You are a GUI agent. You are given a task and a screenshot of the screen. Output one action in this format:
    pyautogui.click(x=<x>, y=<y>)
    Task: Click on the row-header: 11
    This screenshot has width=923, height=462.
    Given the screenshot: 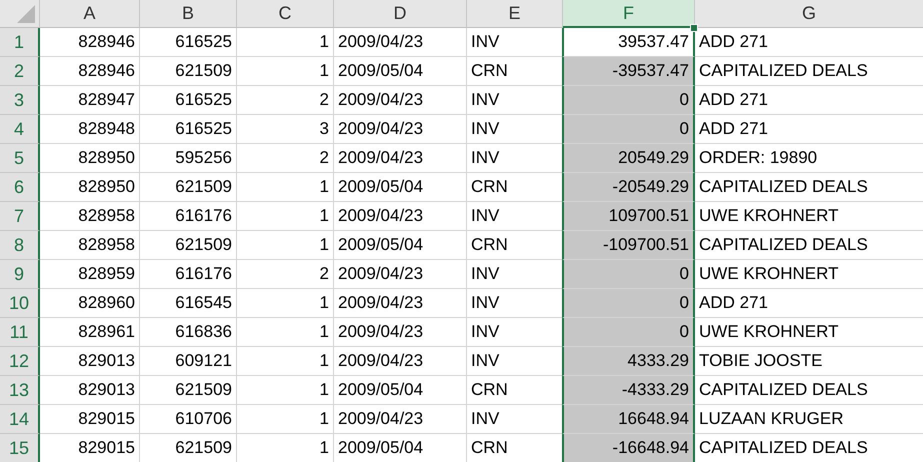 What is the action you would take?
    pyautogui.click(x=20, y=332)
    